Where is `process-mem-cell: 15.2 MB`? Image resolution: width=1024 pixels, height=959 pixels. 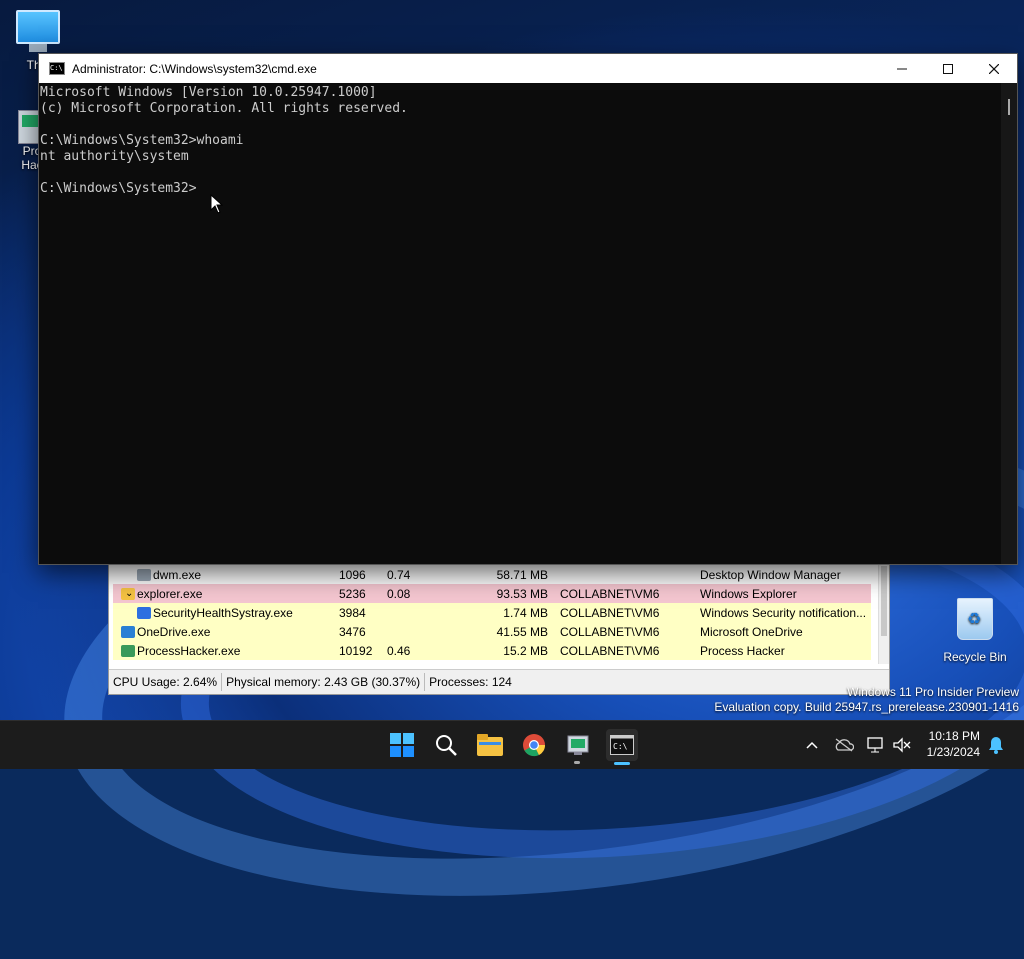
process-mem-cell: 15.2 MB is located at coordinates (525, 650).